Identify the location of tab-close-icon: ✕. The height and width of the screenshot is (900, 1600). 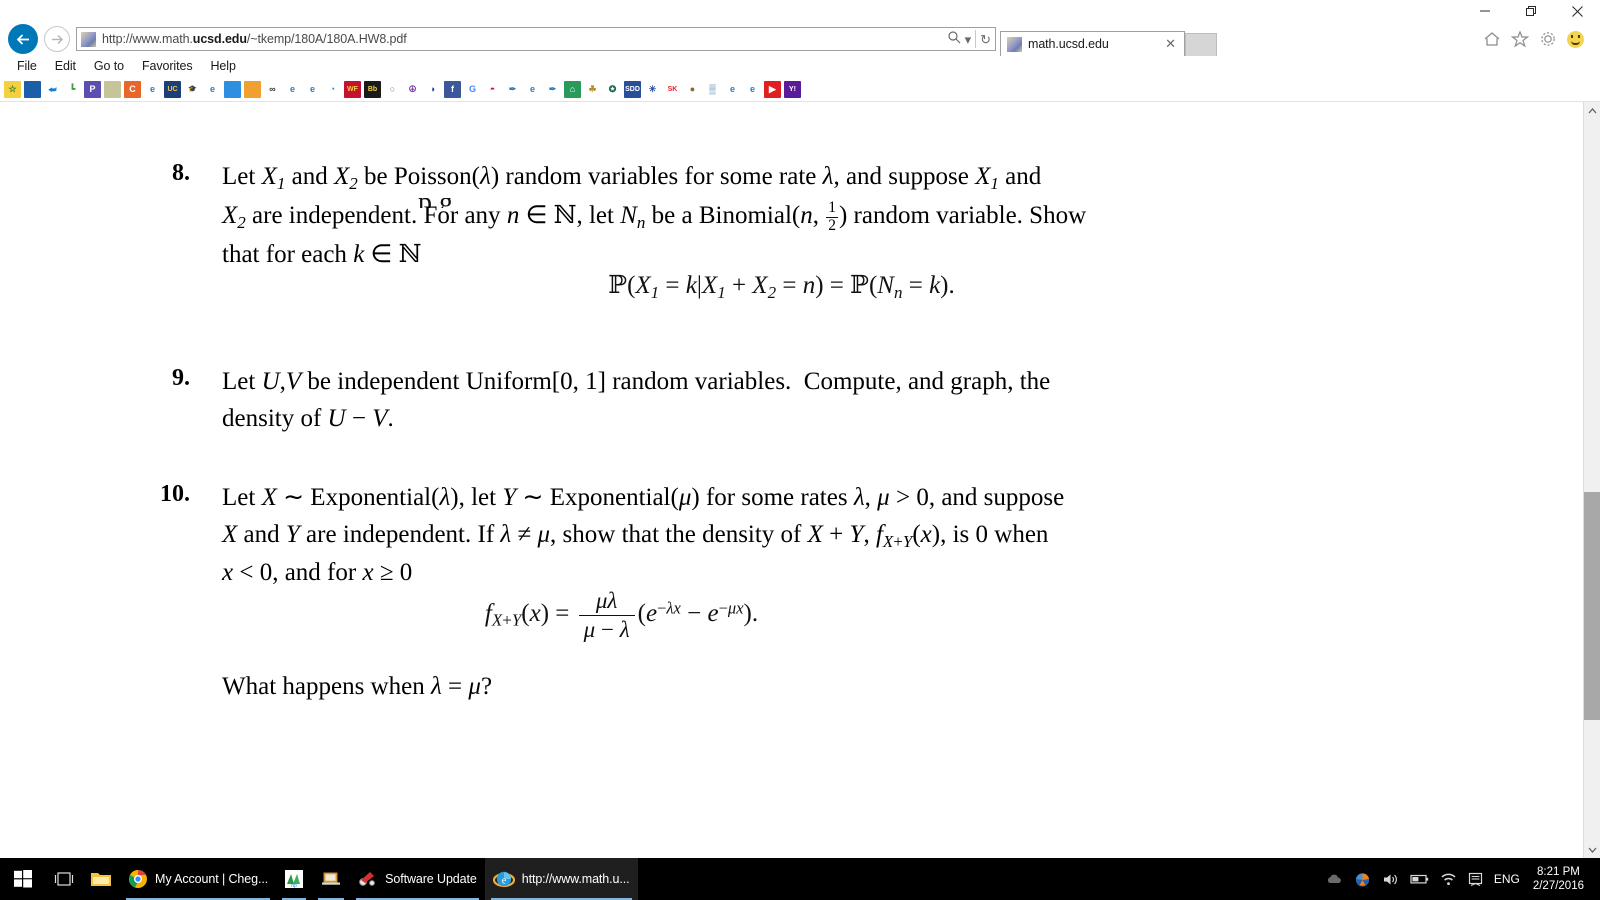
(1170, 44).